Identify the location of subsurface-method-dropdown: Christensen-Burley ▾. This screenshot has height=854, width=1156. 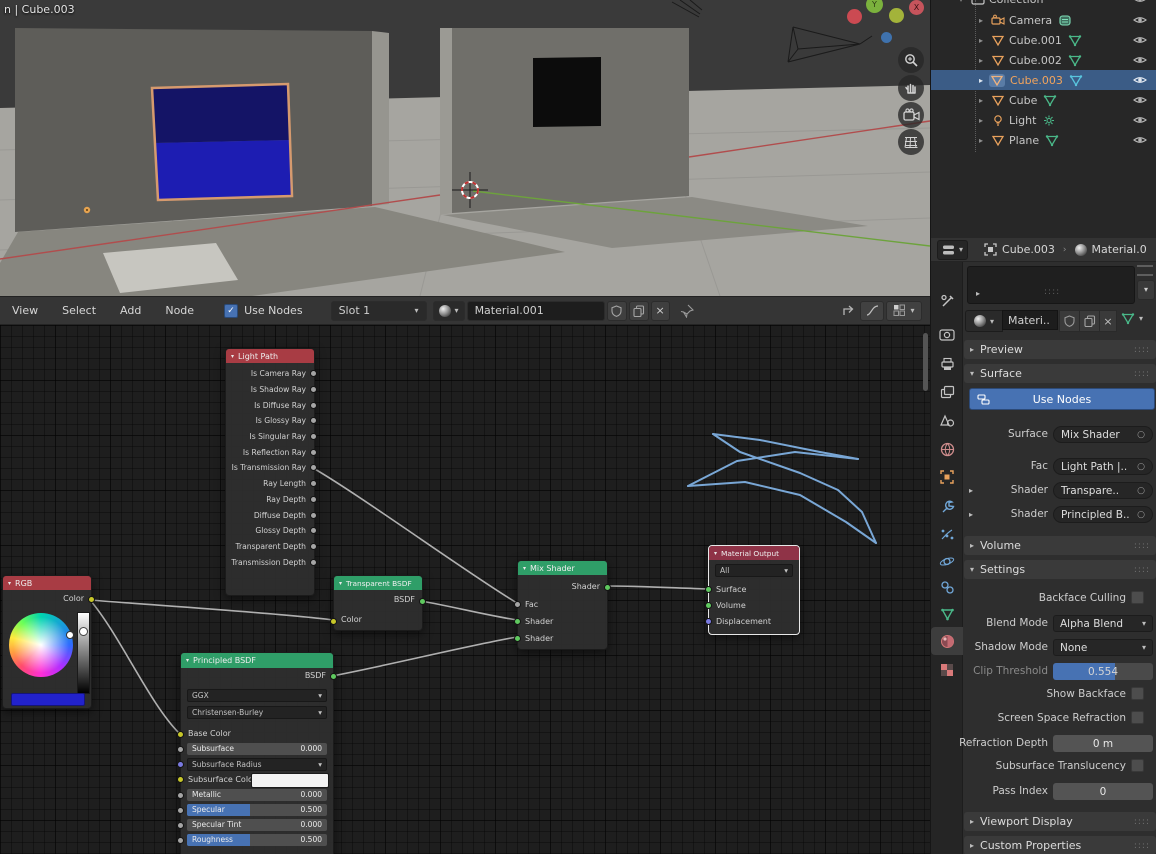
(257, 712).